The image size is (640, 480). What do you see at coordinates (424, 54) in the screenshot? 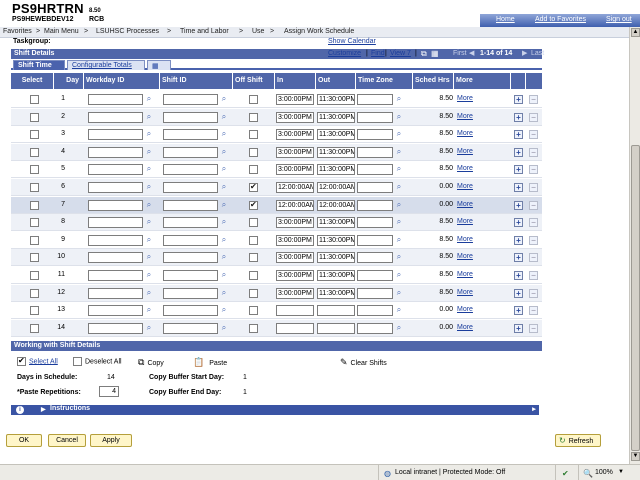
I see `download-icon: ⧉` at bounding box center [424, 54].